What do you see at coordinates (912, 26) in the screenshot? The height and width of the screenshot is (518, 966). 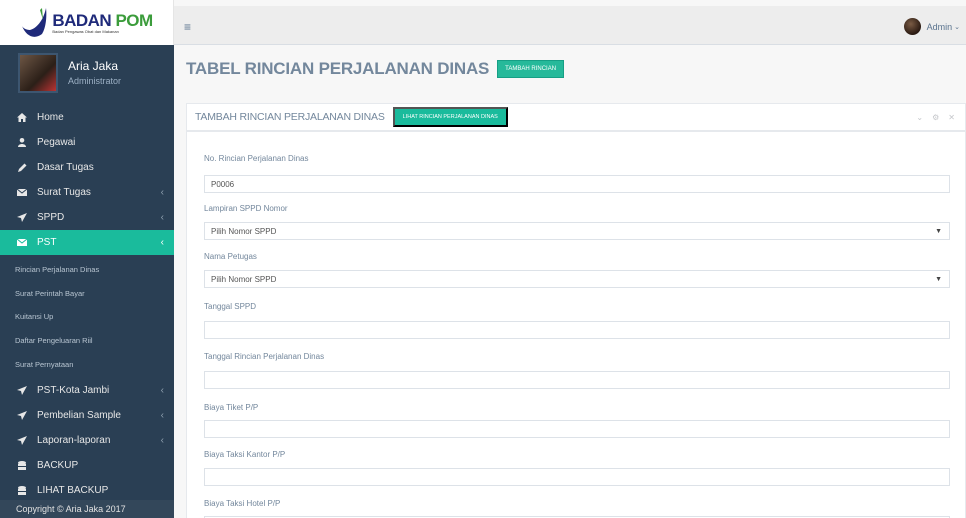 I see `user-avatar` at bounding box center [912, 26].